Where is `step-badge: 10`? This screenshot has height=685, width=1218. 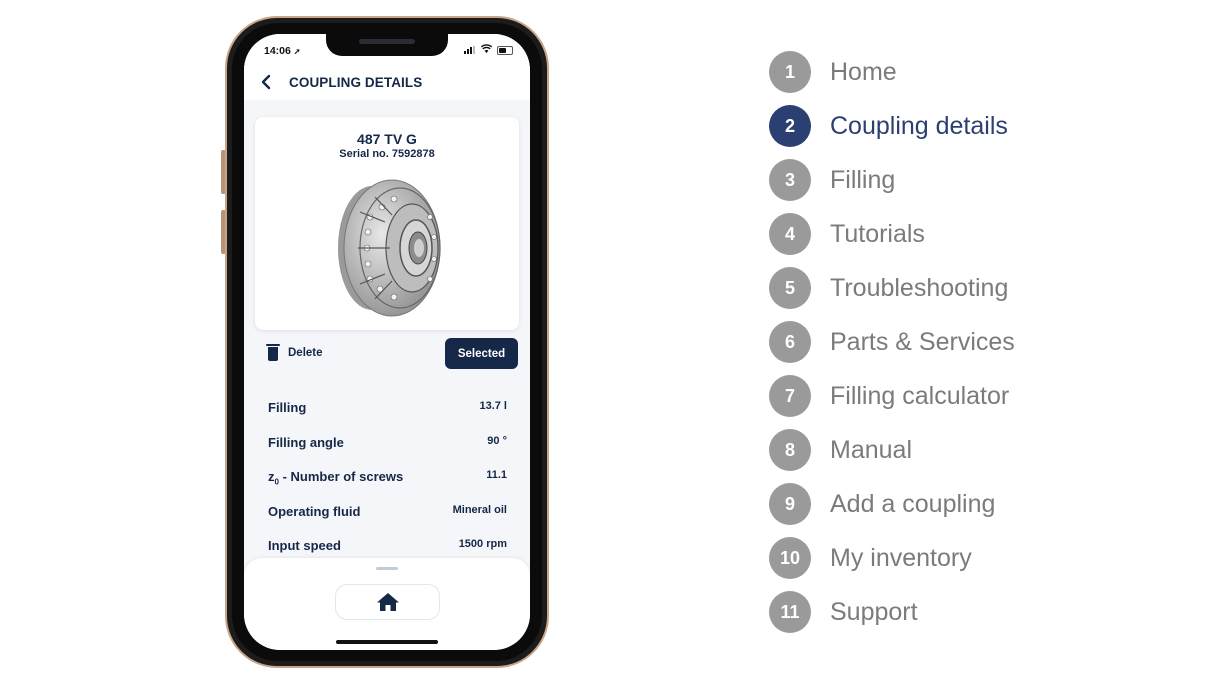 step-badge: 10 is located at coordinates (790, 558).